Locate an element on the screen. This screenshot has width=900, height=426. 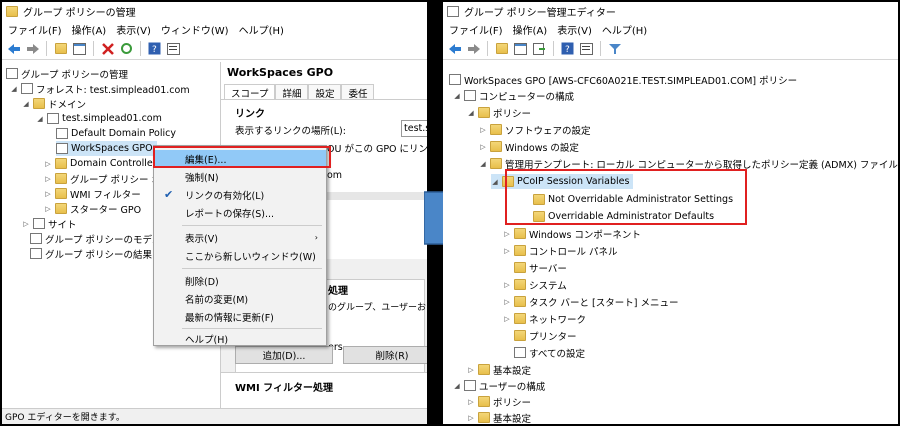
tree-sites: ▷ サイト is located at coordinates (49, 223).